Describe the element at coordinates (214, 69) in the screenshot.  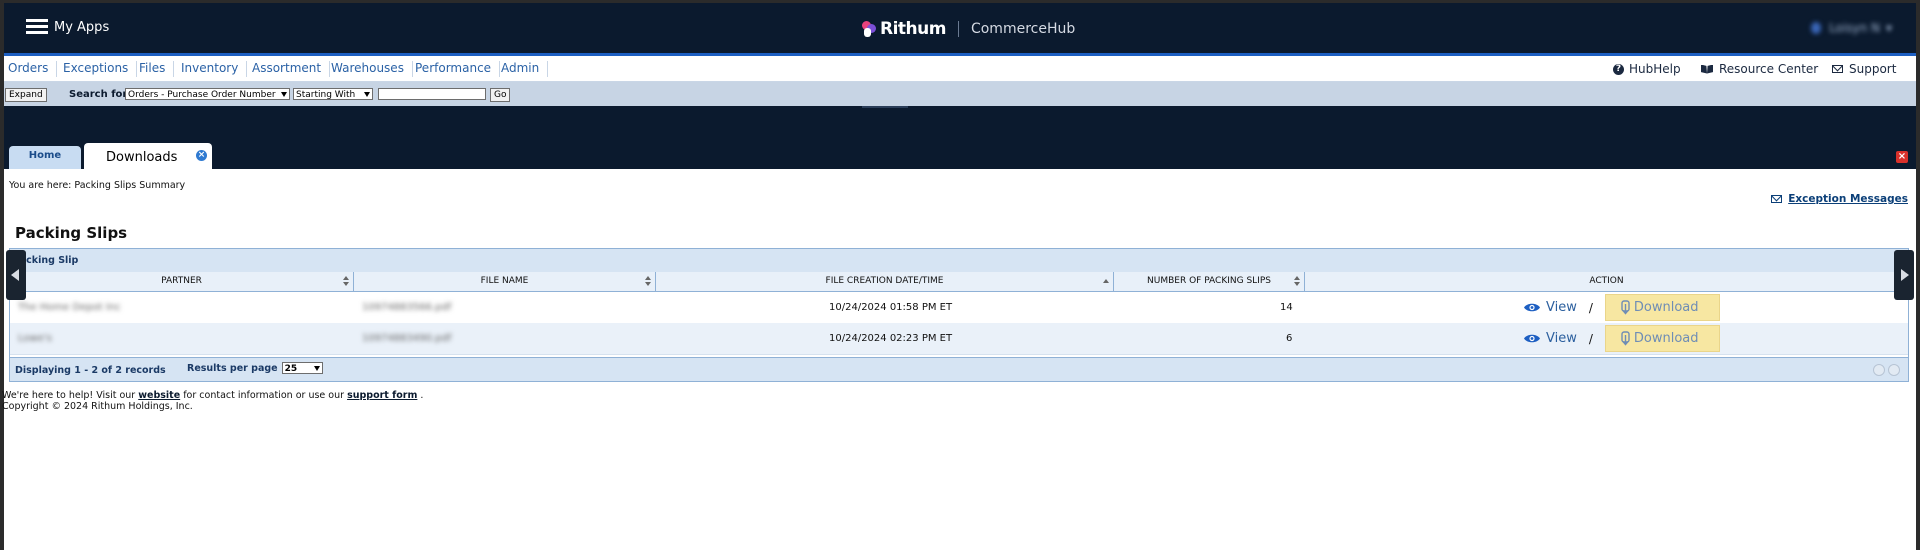
I see `nav-inventory: Inventory` at that location.